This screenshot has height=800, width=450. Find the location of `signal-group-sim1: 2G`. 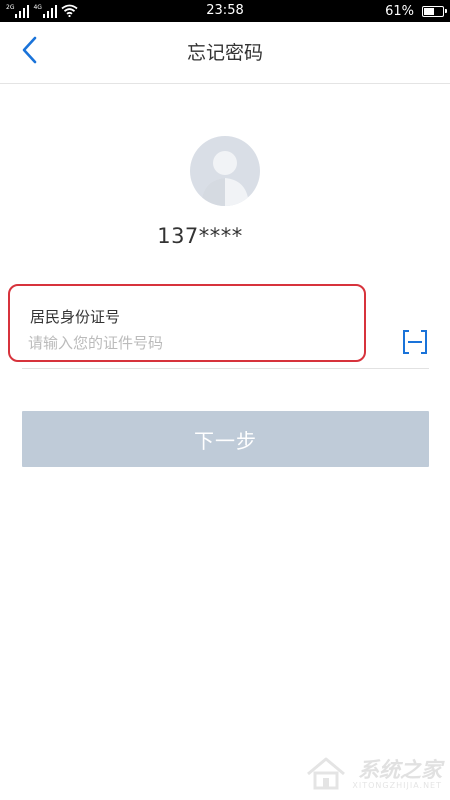

signal-group-sim1: 2G is located at coordinates (18, 11).